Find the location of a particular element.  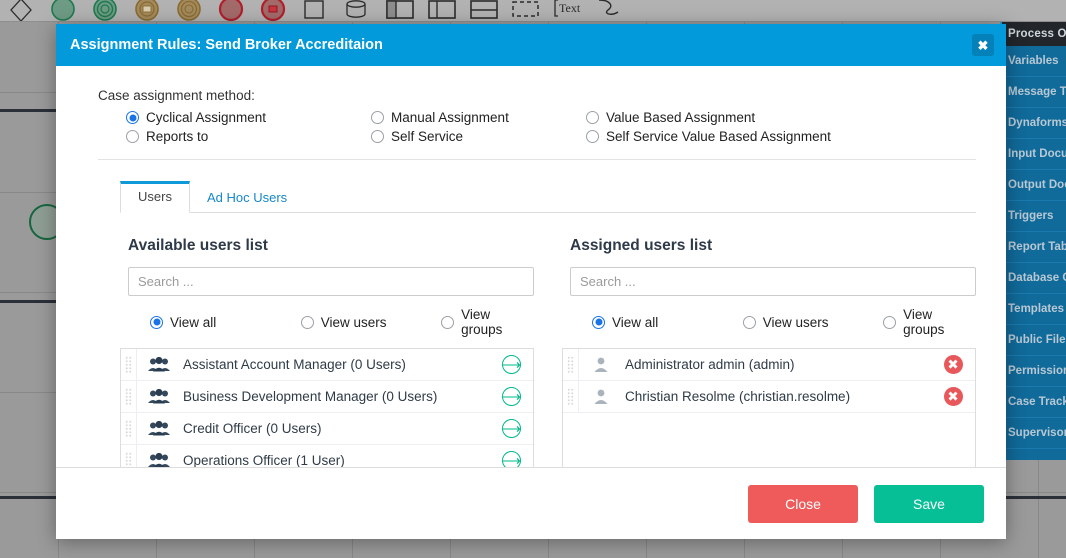

sidebar-item-dynaforms: Dynaforms is located at coordinates (1034, 123).